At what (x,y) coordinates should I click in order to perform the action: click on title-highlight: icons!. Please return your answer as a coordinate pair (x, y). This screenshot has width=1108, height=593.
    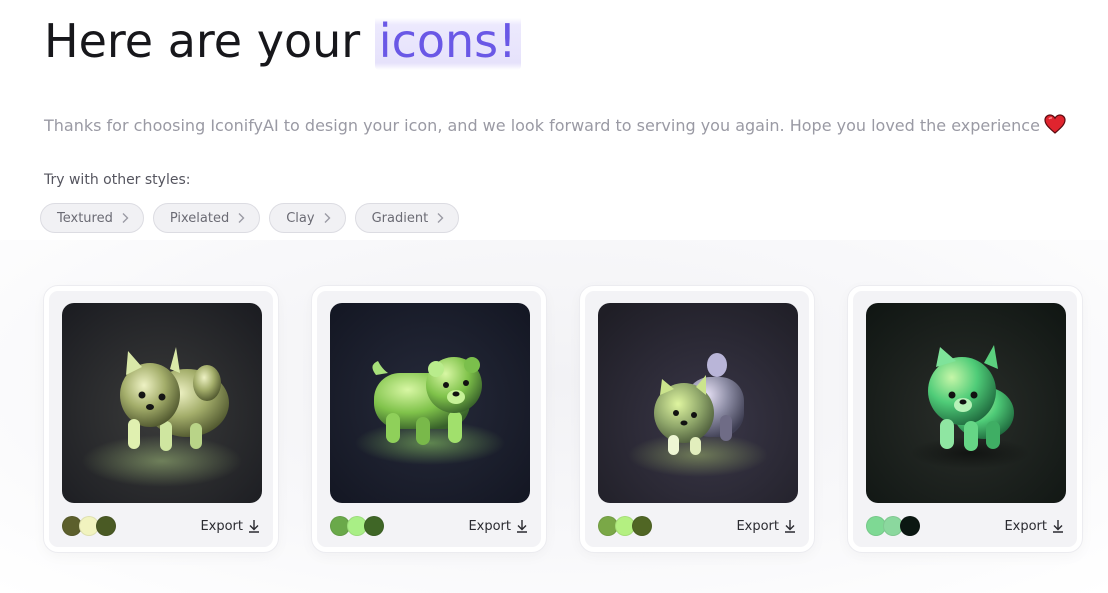
    Looking at the image, I should click on (447, 41).